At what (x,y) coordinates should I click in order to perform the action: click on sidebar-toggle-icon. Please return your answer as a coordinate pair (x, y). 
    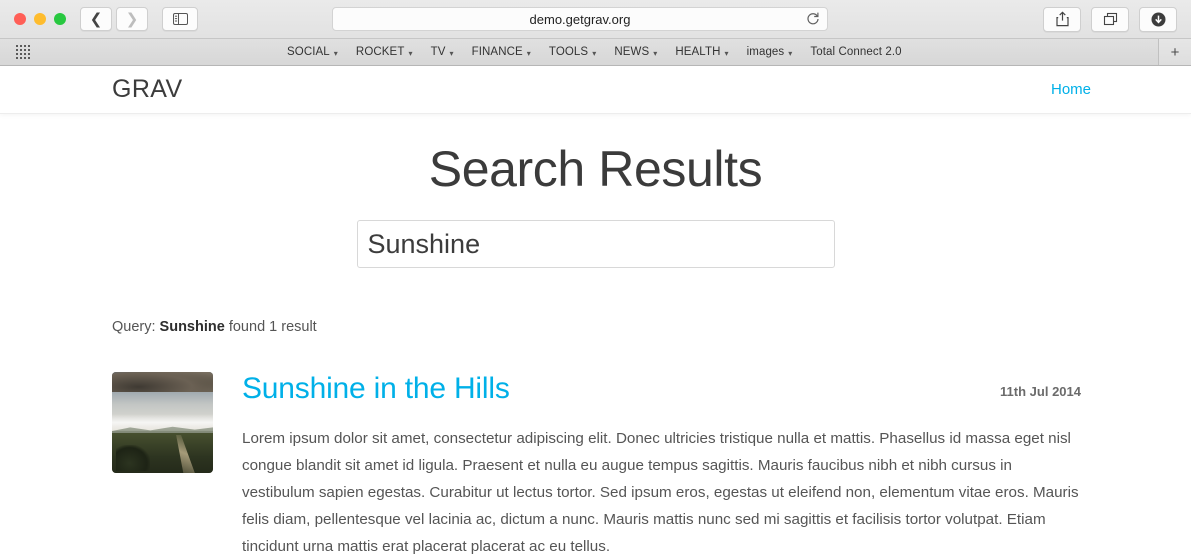
    Looking at the image, I should click on (180, 19).